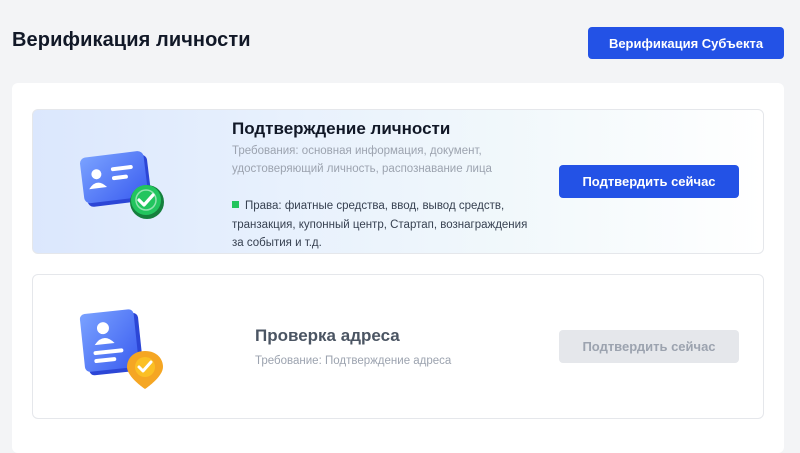 The height and width of the screenshot is (453, 800). Describe the element at coordinates (131, 40) in the screenshot. I see `page-title: Верификация личности` at that location.